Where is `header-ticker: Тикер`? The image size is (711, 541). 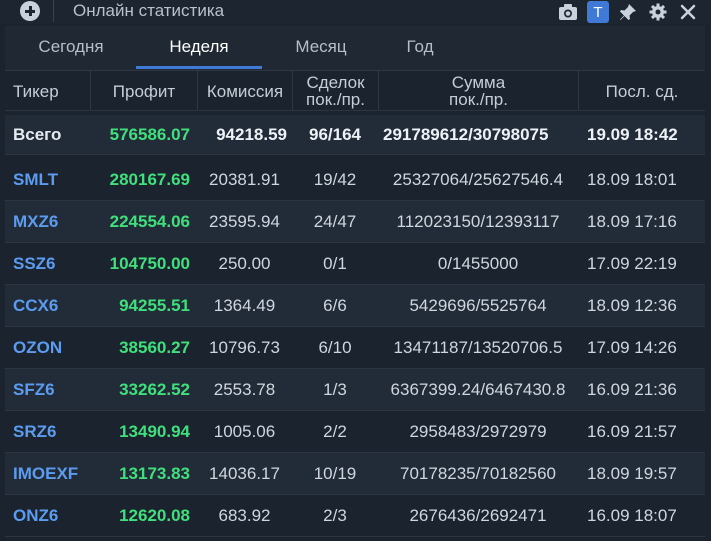 header-ticker: Тикер is located at coordinates (47, 91).